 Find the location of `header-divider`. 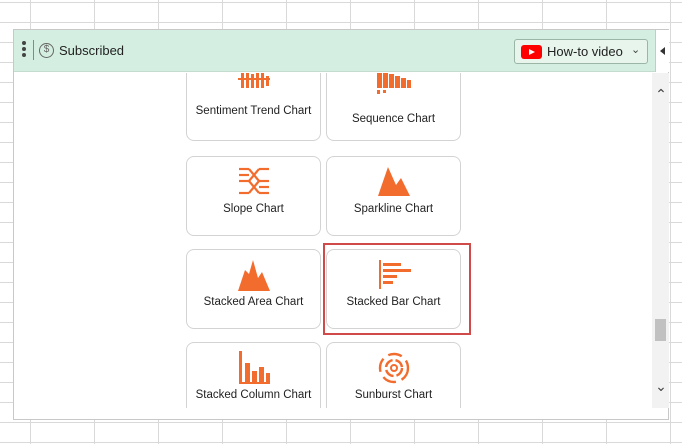

header-divider is located at coordinates (33, 50).